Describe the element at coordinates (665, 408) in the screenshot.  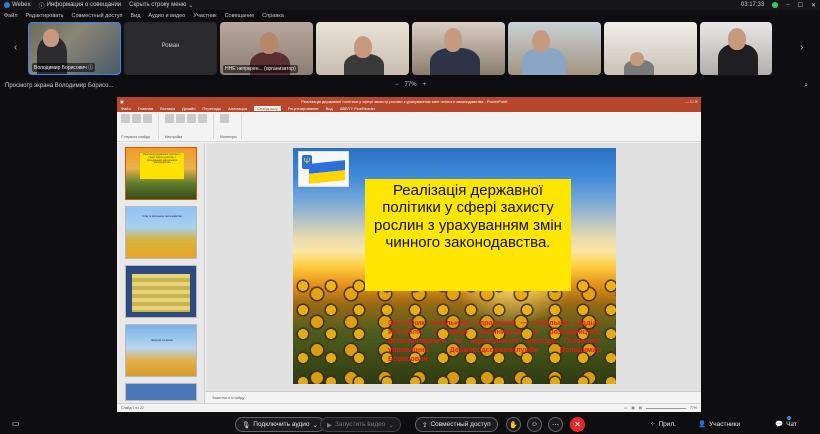
I see `zoom-slider` at that location.